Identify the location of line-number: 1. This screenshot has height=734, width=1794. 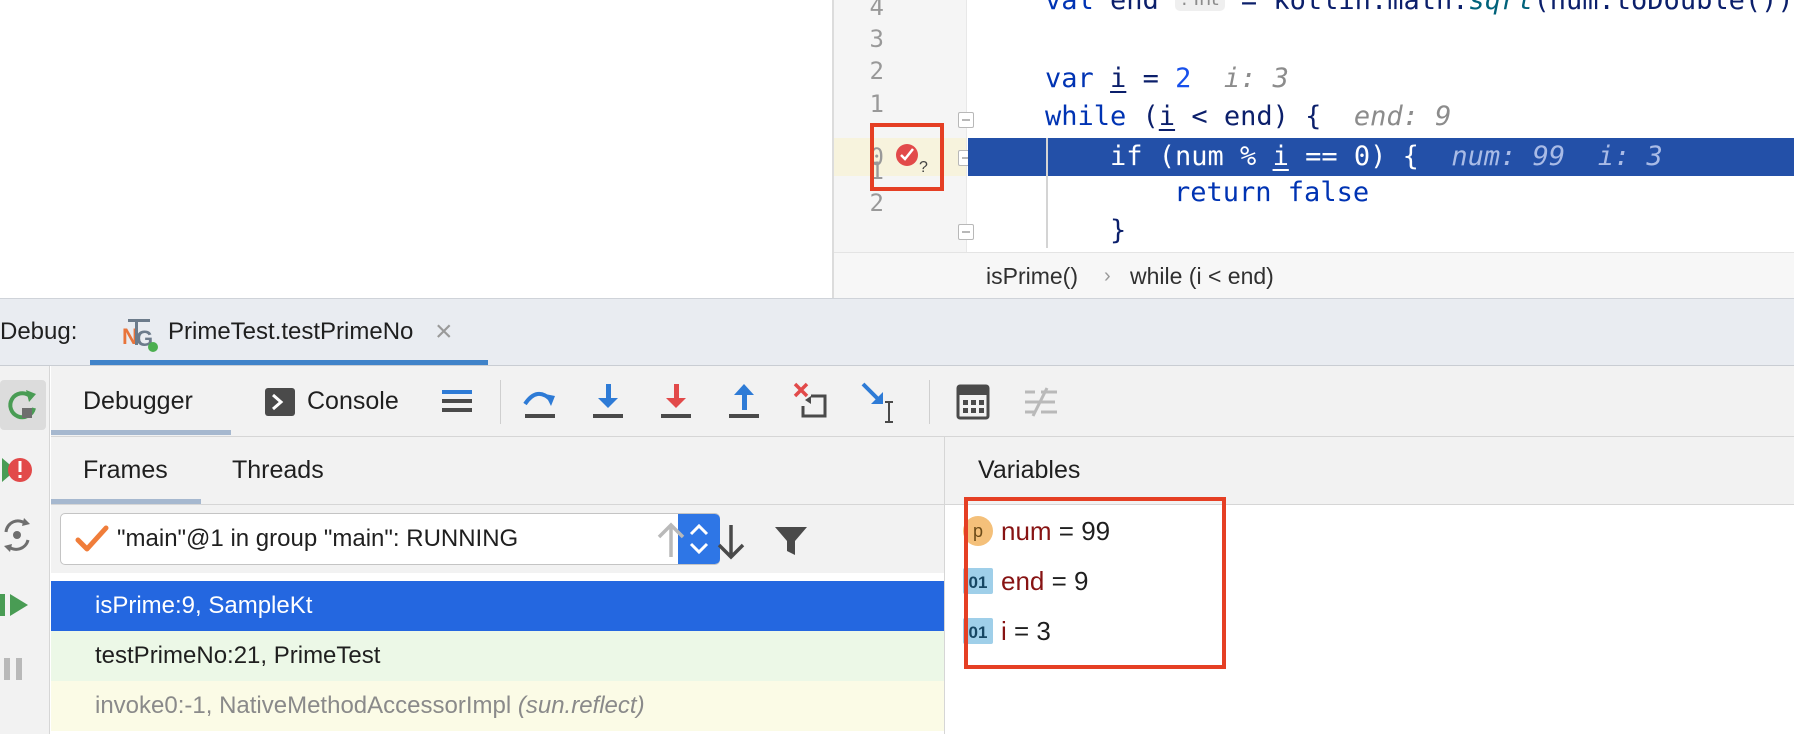
(876, 104).